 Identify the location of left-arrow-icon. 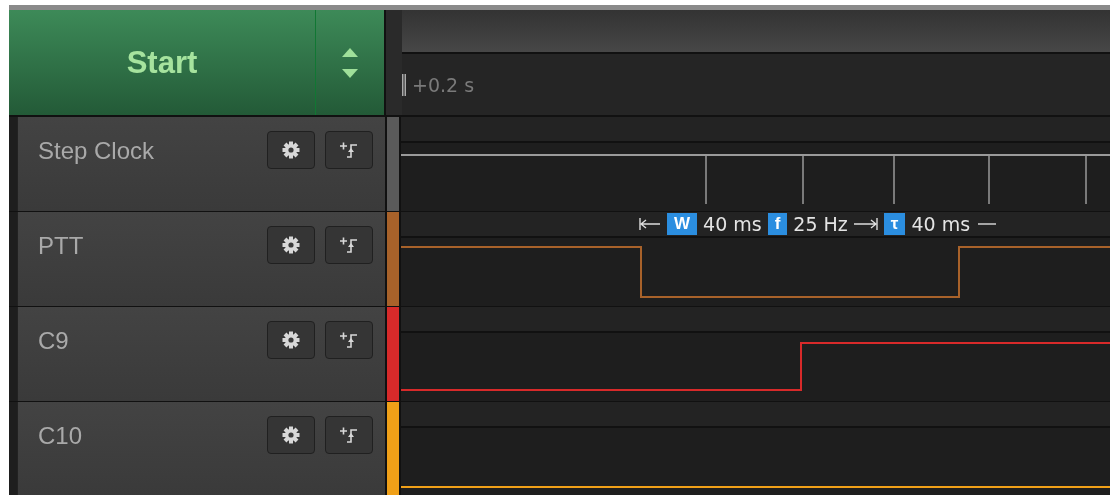
(650, 224).